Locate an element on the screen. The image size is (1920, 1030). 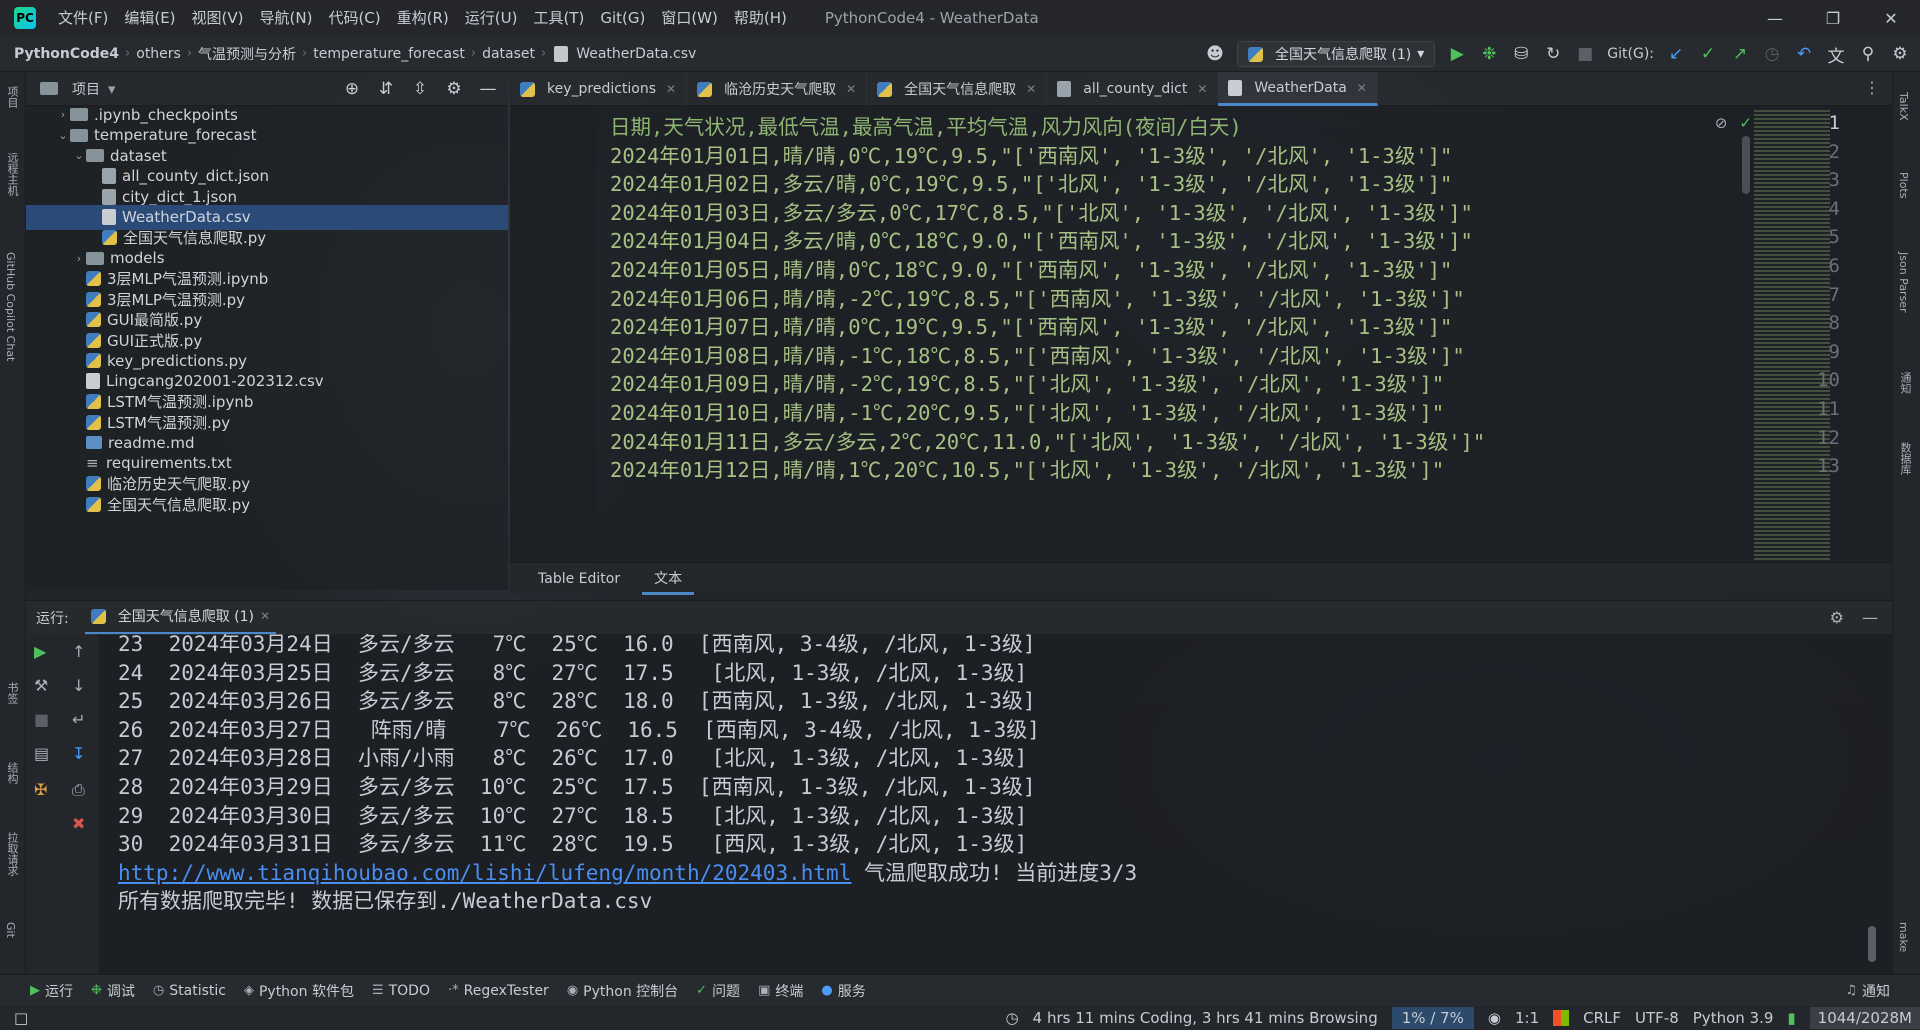
tab-key-predictions: key_predictions ✕ is located at coordinates (599, 89).